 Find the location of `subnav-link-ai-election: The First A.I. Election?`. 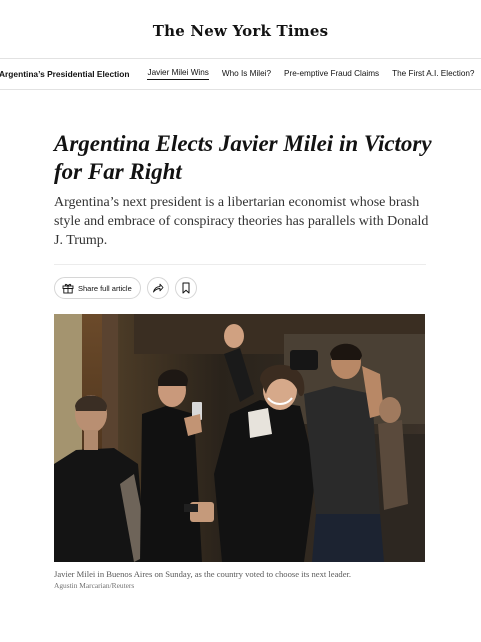

subnav-link-ai-election: The First A.I. Election? is located at coordinates (433, 74).